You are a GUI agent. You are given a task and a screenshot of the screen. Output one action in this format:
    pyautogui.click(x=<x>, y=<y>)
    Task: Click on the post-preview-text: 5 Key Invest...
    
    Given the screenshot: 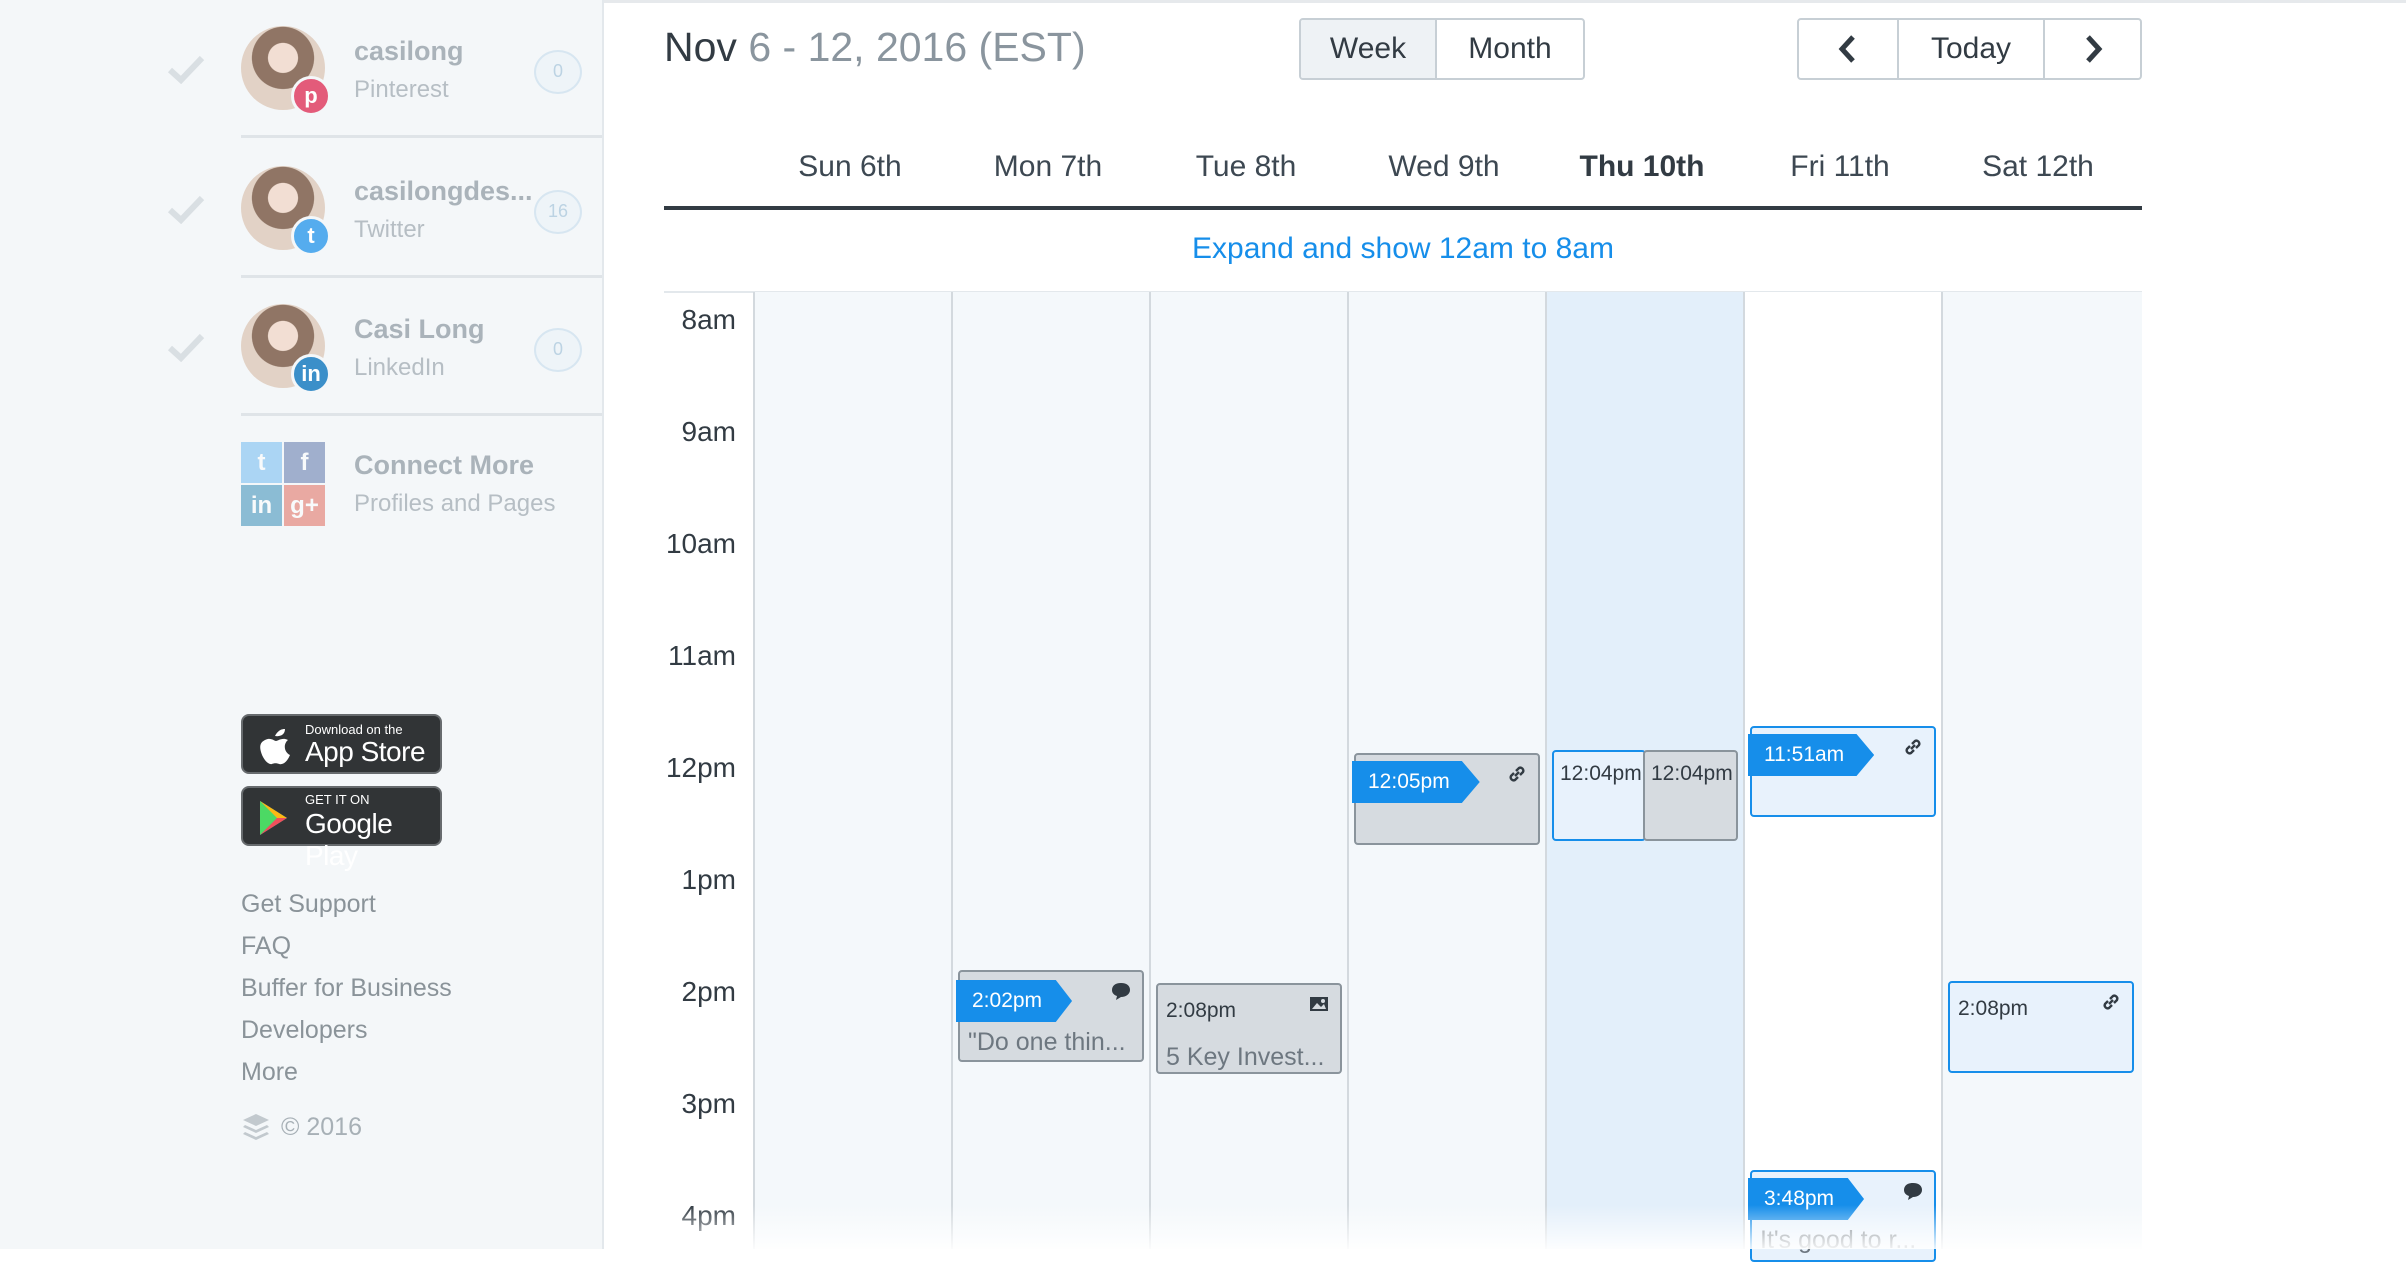 What is the action you would take?
    pyautogui.click(x=1245, y=1057)
    